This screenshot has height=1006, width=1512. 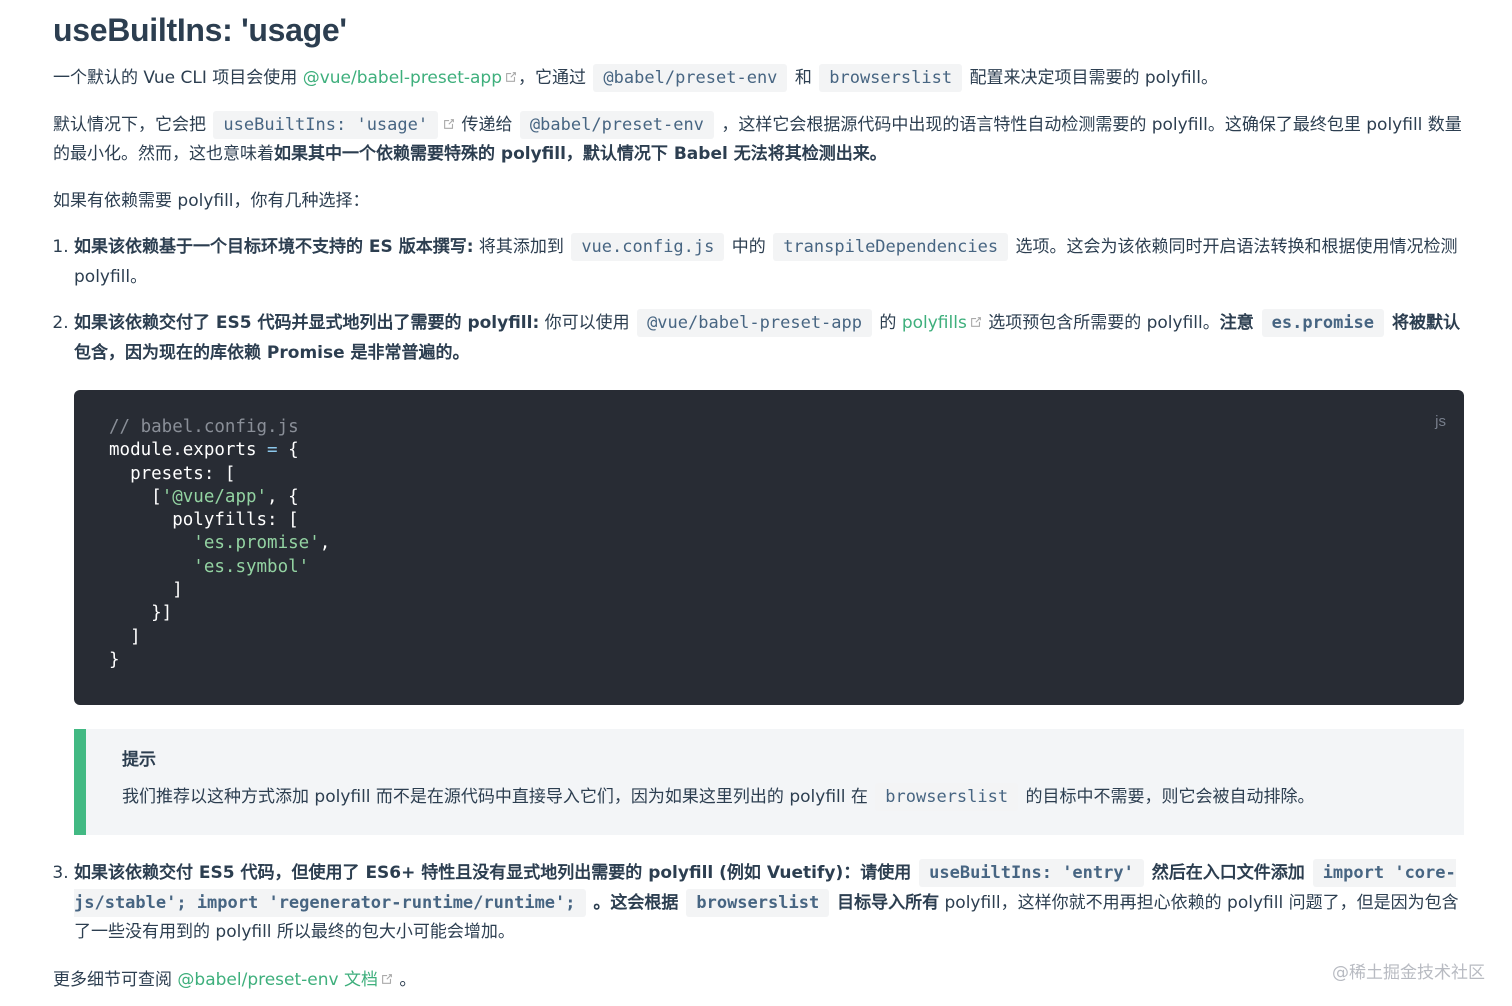 I want to click on paragraph-options: 如果有依赖需要 polyfill，你有几种选择：, so click(x=211, y=200).